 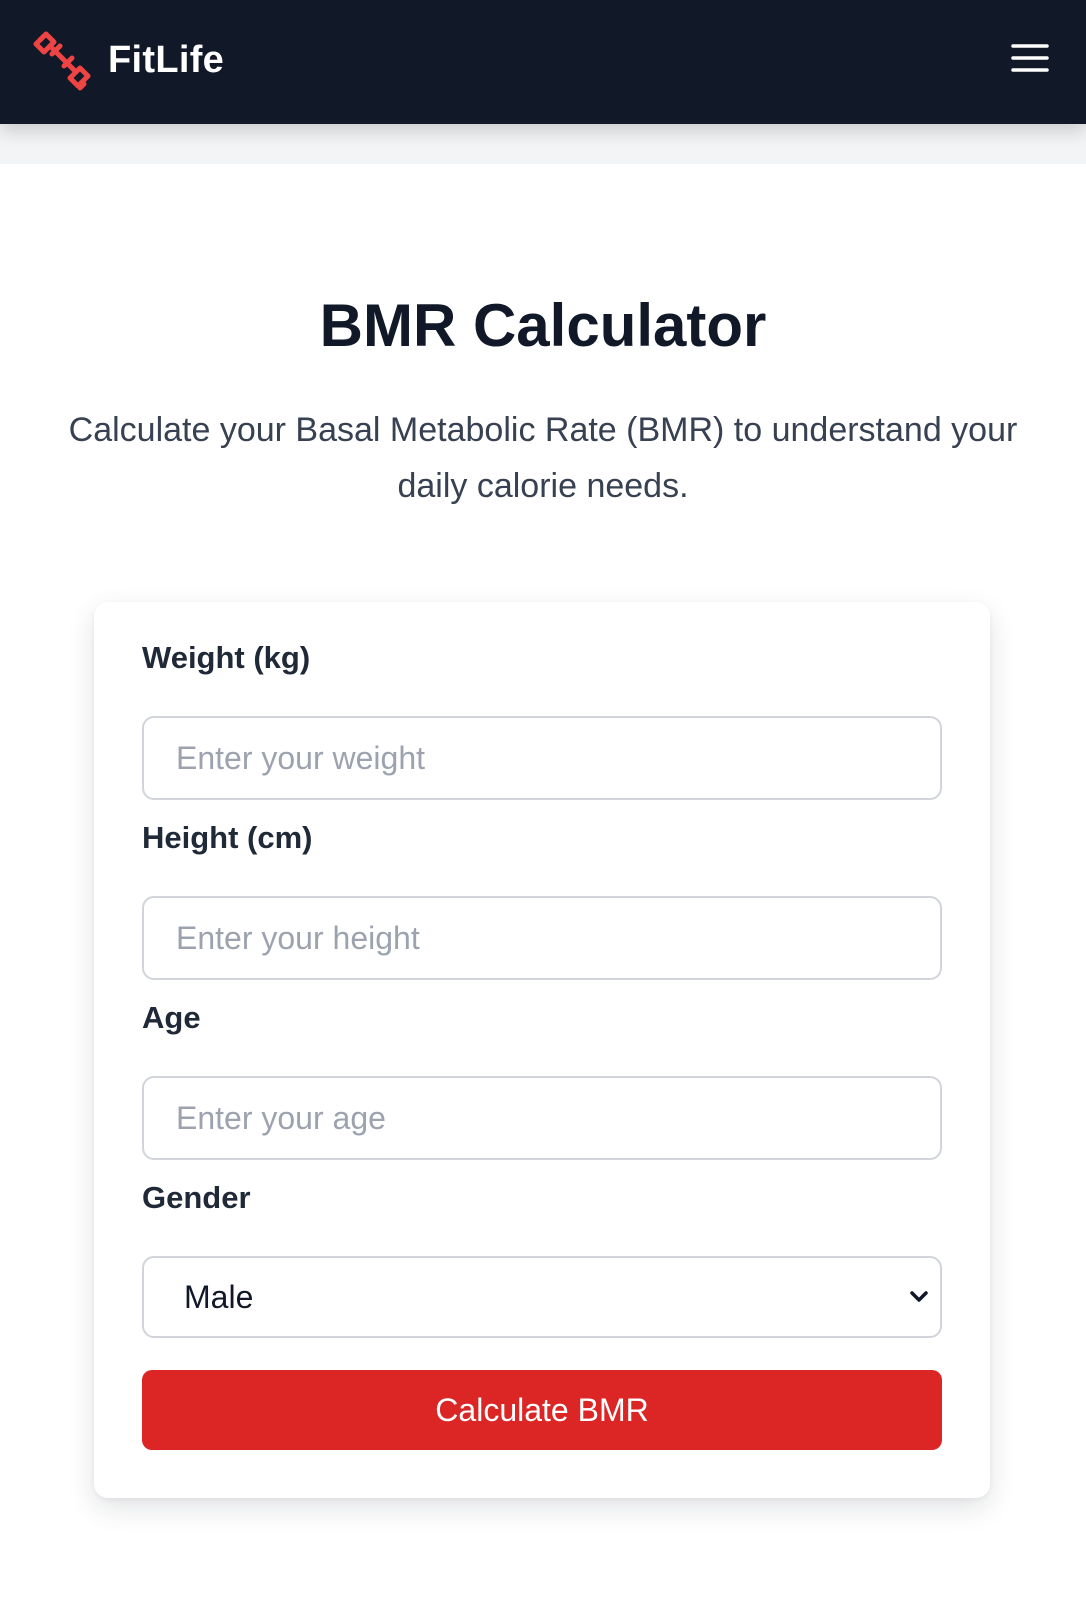 What do you see at coordinates (166, 59) in the screenshot?
I see `brand-name: FitLife` at bounding box center [166, 59].